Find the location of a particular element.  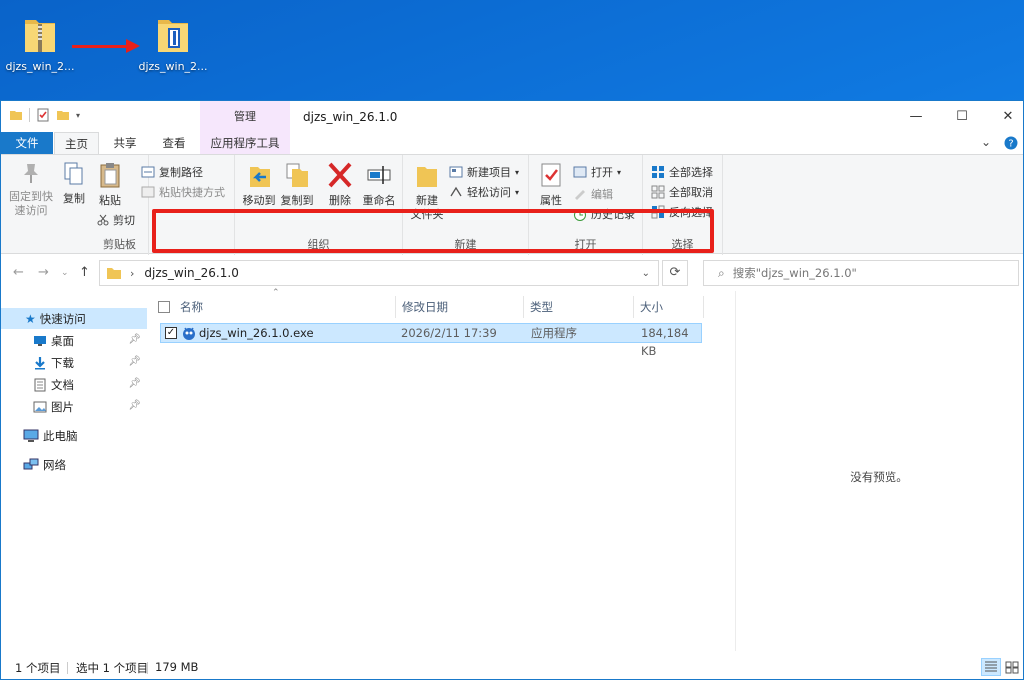

window-title: djzs_win_26.1.0 is located at coordinates (350, 117).